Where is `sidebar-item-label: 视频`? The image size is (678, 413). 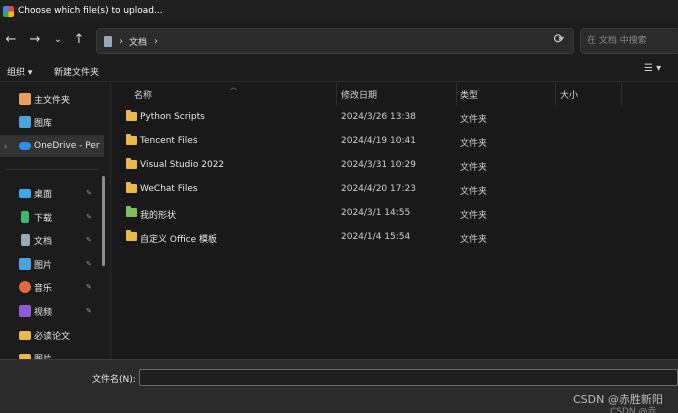 sidebar-item-label: 视频 is located at coordinates (43, 312).